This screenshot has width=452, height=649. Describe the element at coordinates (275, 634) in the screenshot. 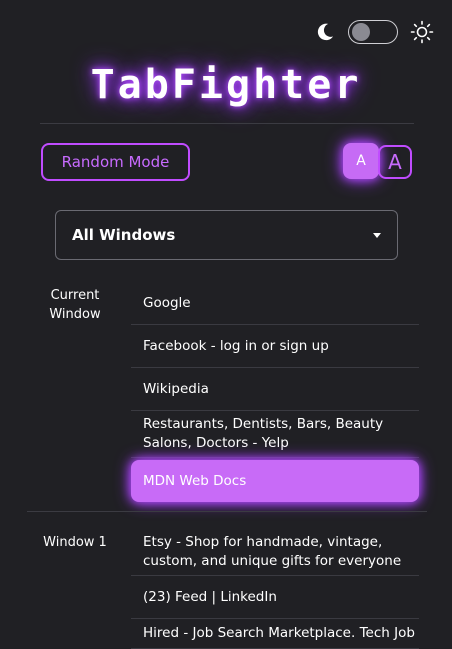

I see `tab-item: Hired - Job Search Marketplace. Tech Job` at that location.